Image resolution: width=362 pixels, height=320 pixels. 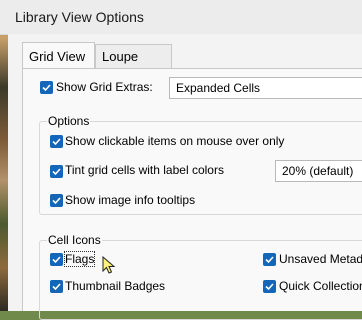 I want to click on show-image-info-tooltips-checkbox, so click(x=56, y=200).